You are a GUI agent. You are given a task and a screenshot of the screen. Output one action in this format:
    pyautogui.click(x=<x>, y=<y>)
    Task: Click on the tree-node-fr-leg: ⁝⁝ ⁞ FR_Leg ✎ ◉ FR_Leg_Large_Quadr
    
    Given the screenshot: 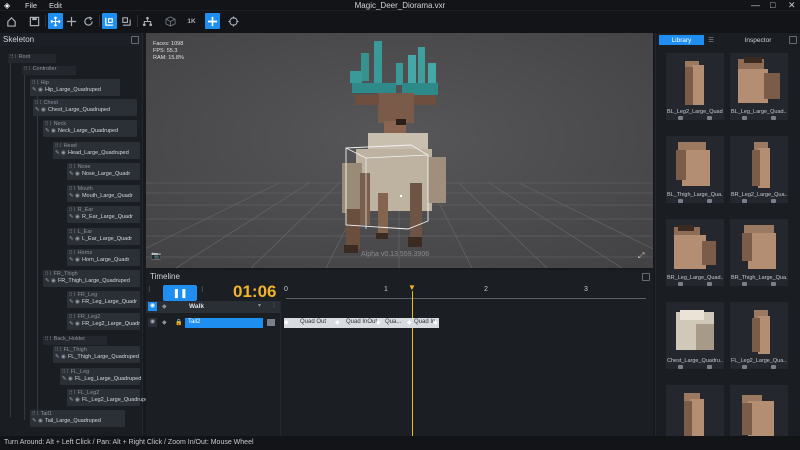 What is the action you would take?
    pyautogui.click(x=103, y=299)
    